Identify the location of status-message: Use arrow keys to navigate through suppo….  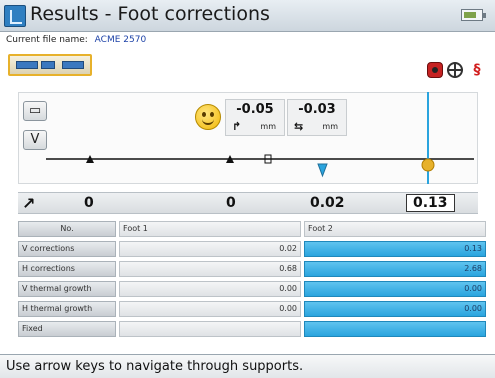
(155, 366).